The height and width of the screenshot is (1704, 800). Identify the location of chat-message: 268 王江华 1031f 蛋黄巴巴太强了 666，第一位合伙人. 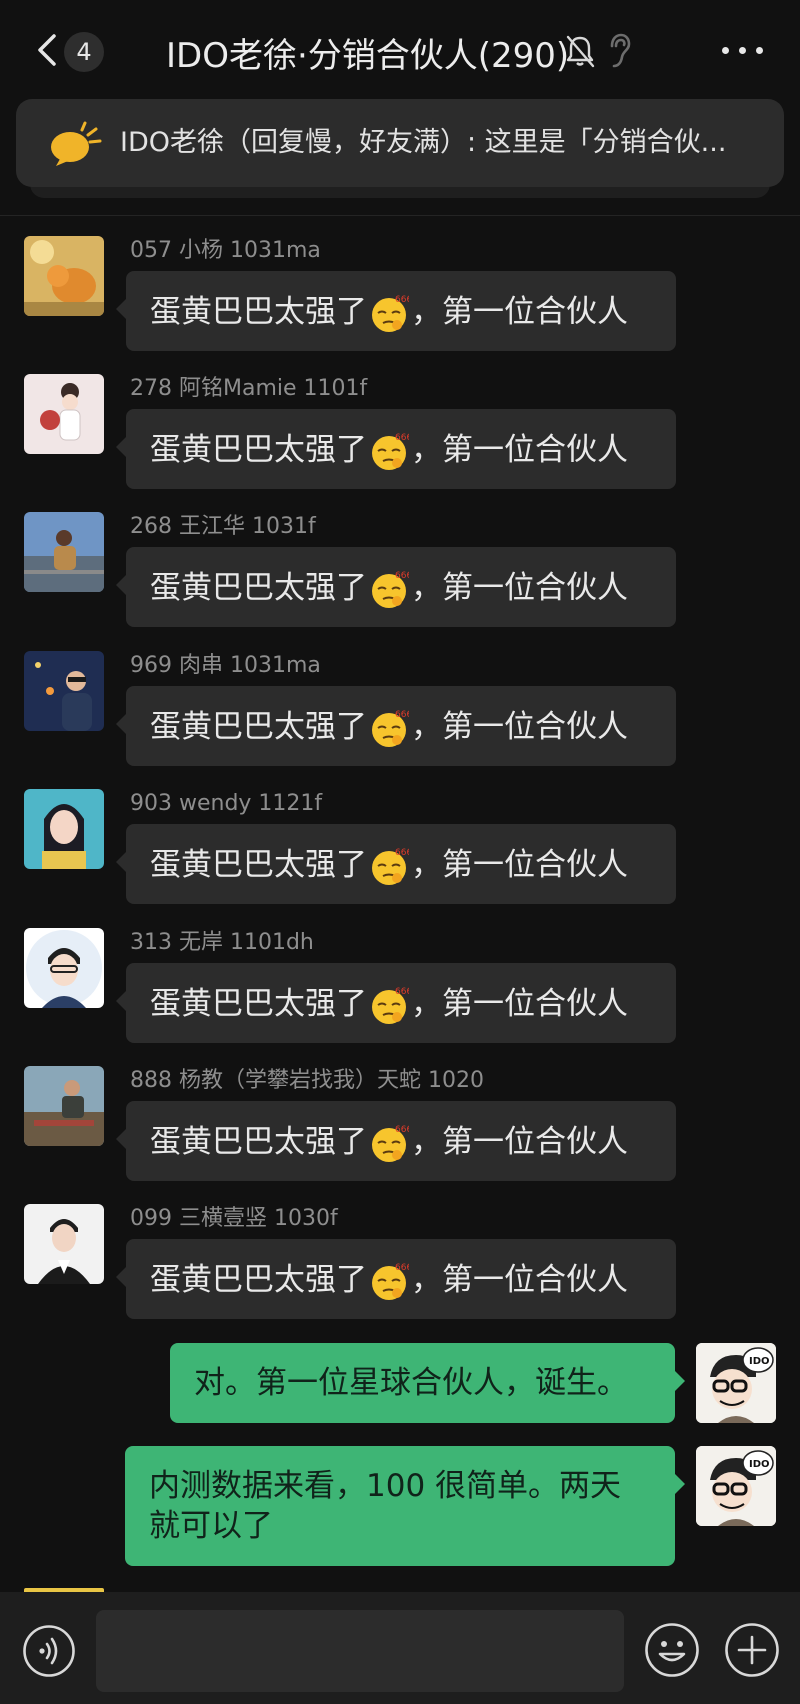
(400, 574).